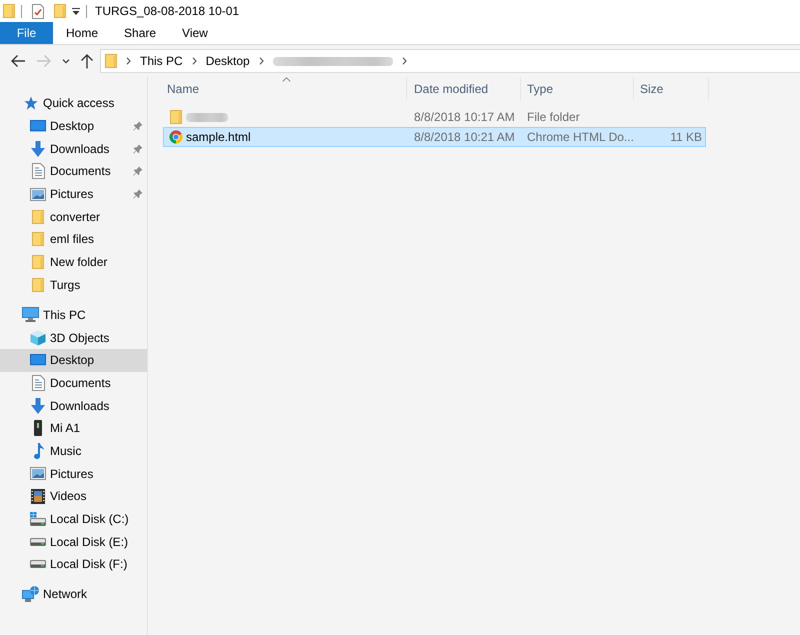  Describe the element at coordinates (87, 61) in the screenshot. I see `up-arrow-icon` at that location.